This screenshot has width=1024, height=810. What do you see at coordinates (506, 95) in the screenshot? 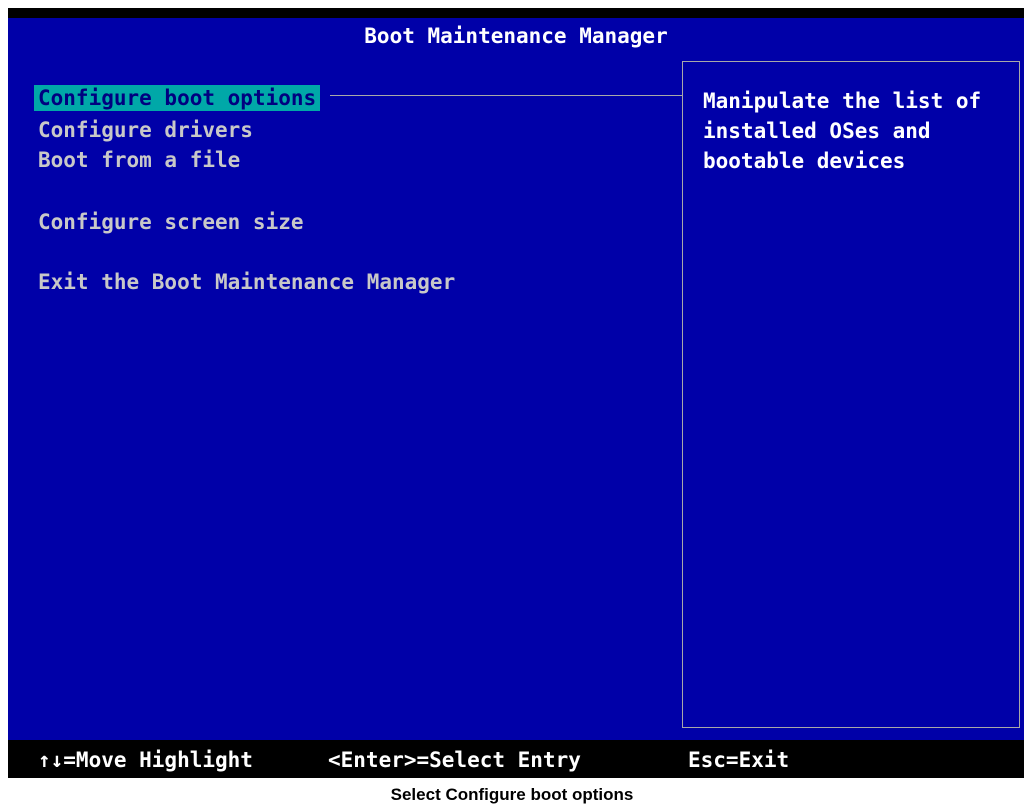
I see `selection-connector-line` at bounding box center [506, 95].